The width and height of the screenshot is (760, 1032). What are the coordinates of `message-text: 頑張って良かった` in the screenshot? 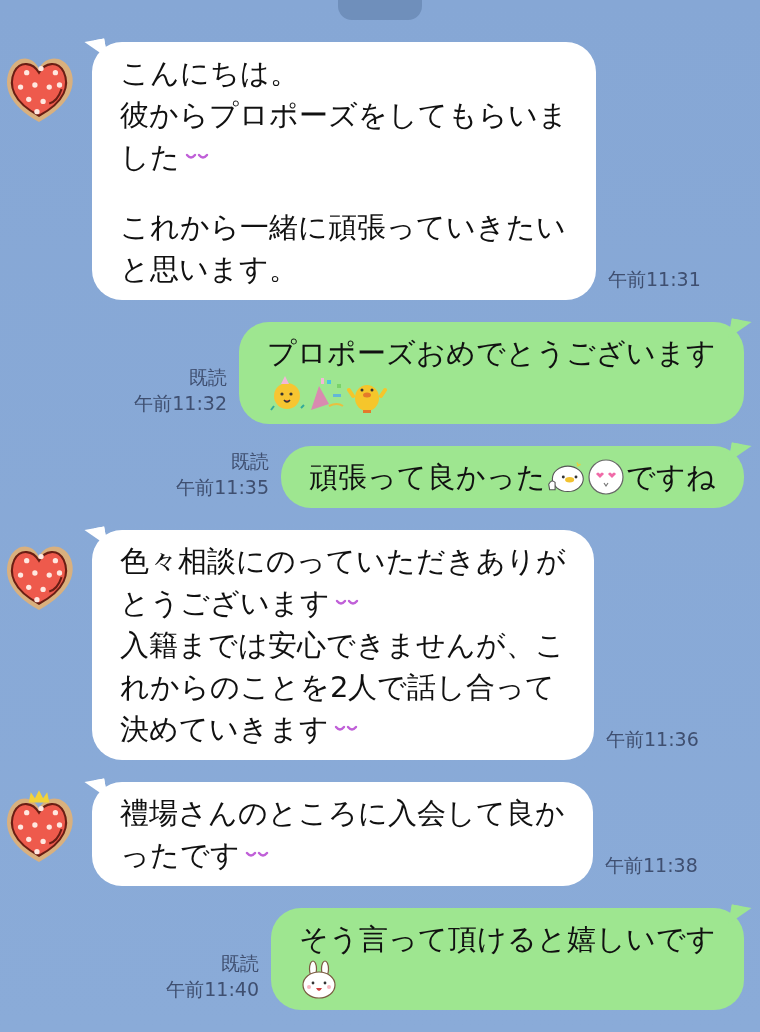 It's located at (427, 477).